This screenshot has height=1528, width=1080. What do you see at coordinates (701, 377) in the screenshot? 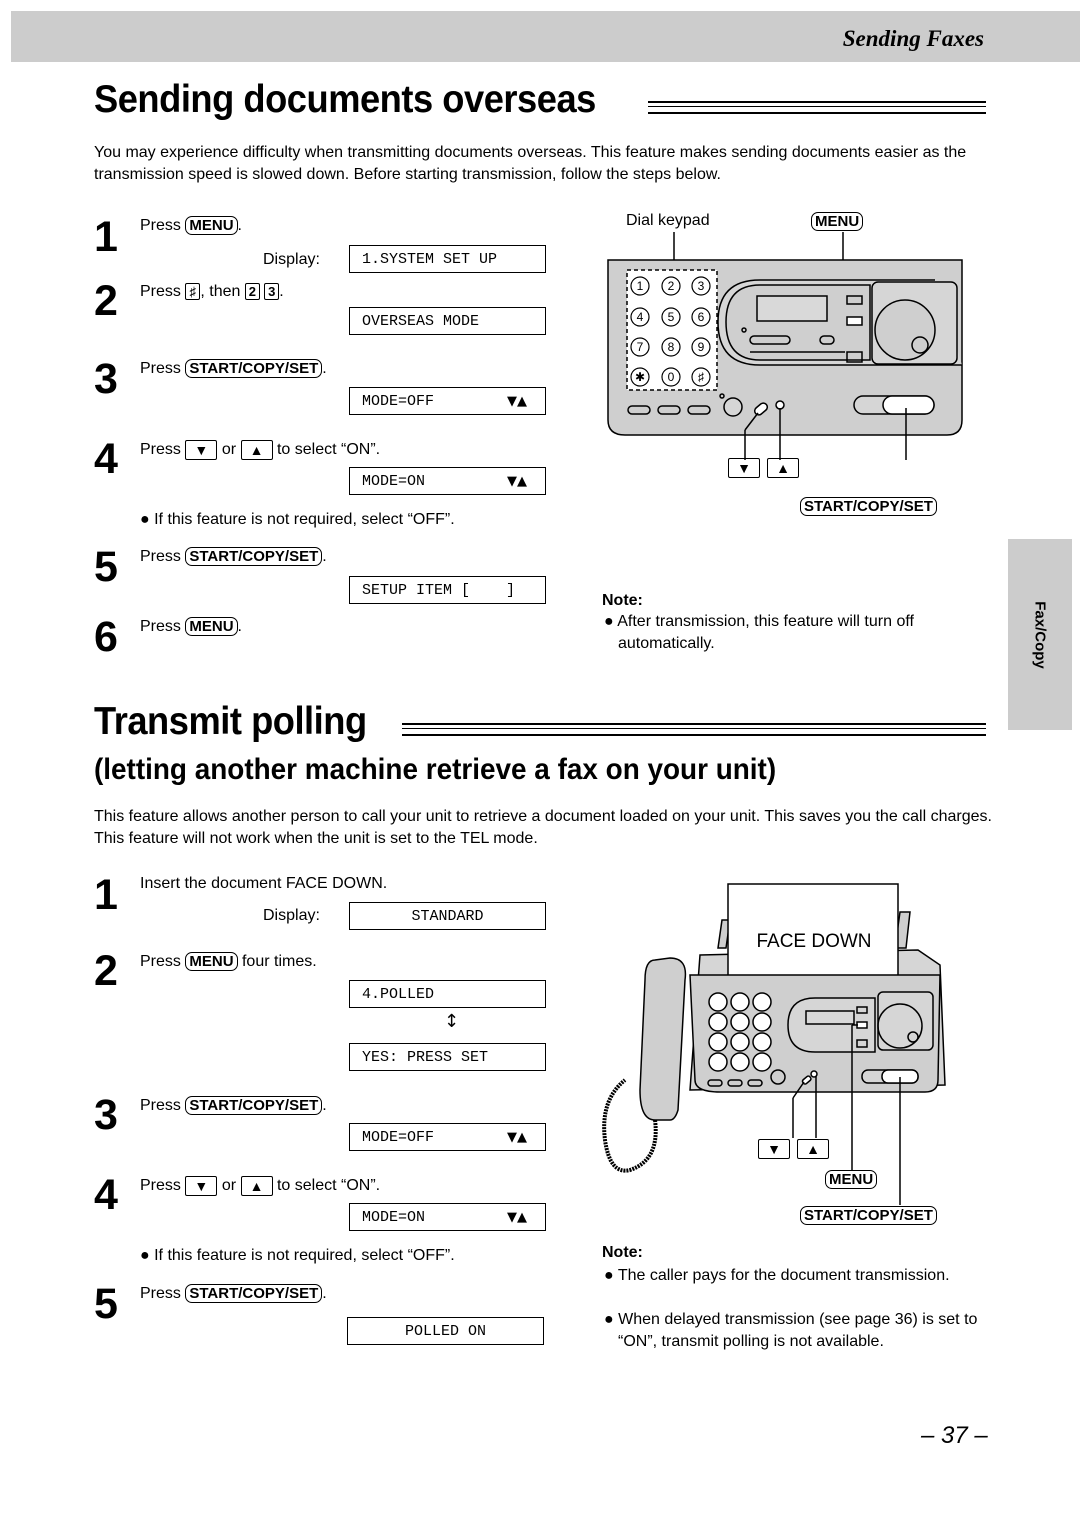
I see `keypad-key: ♯` at bounding box center [701, 377].